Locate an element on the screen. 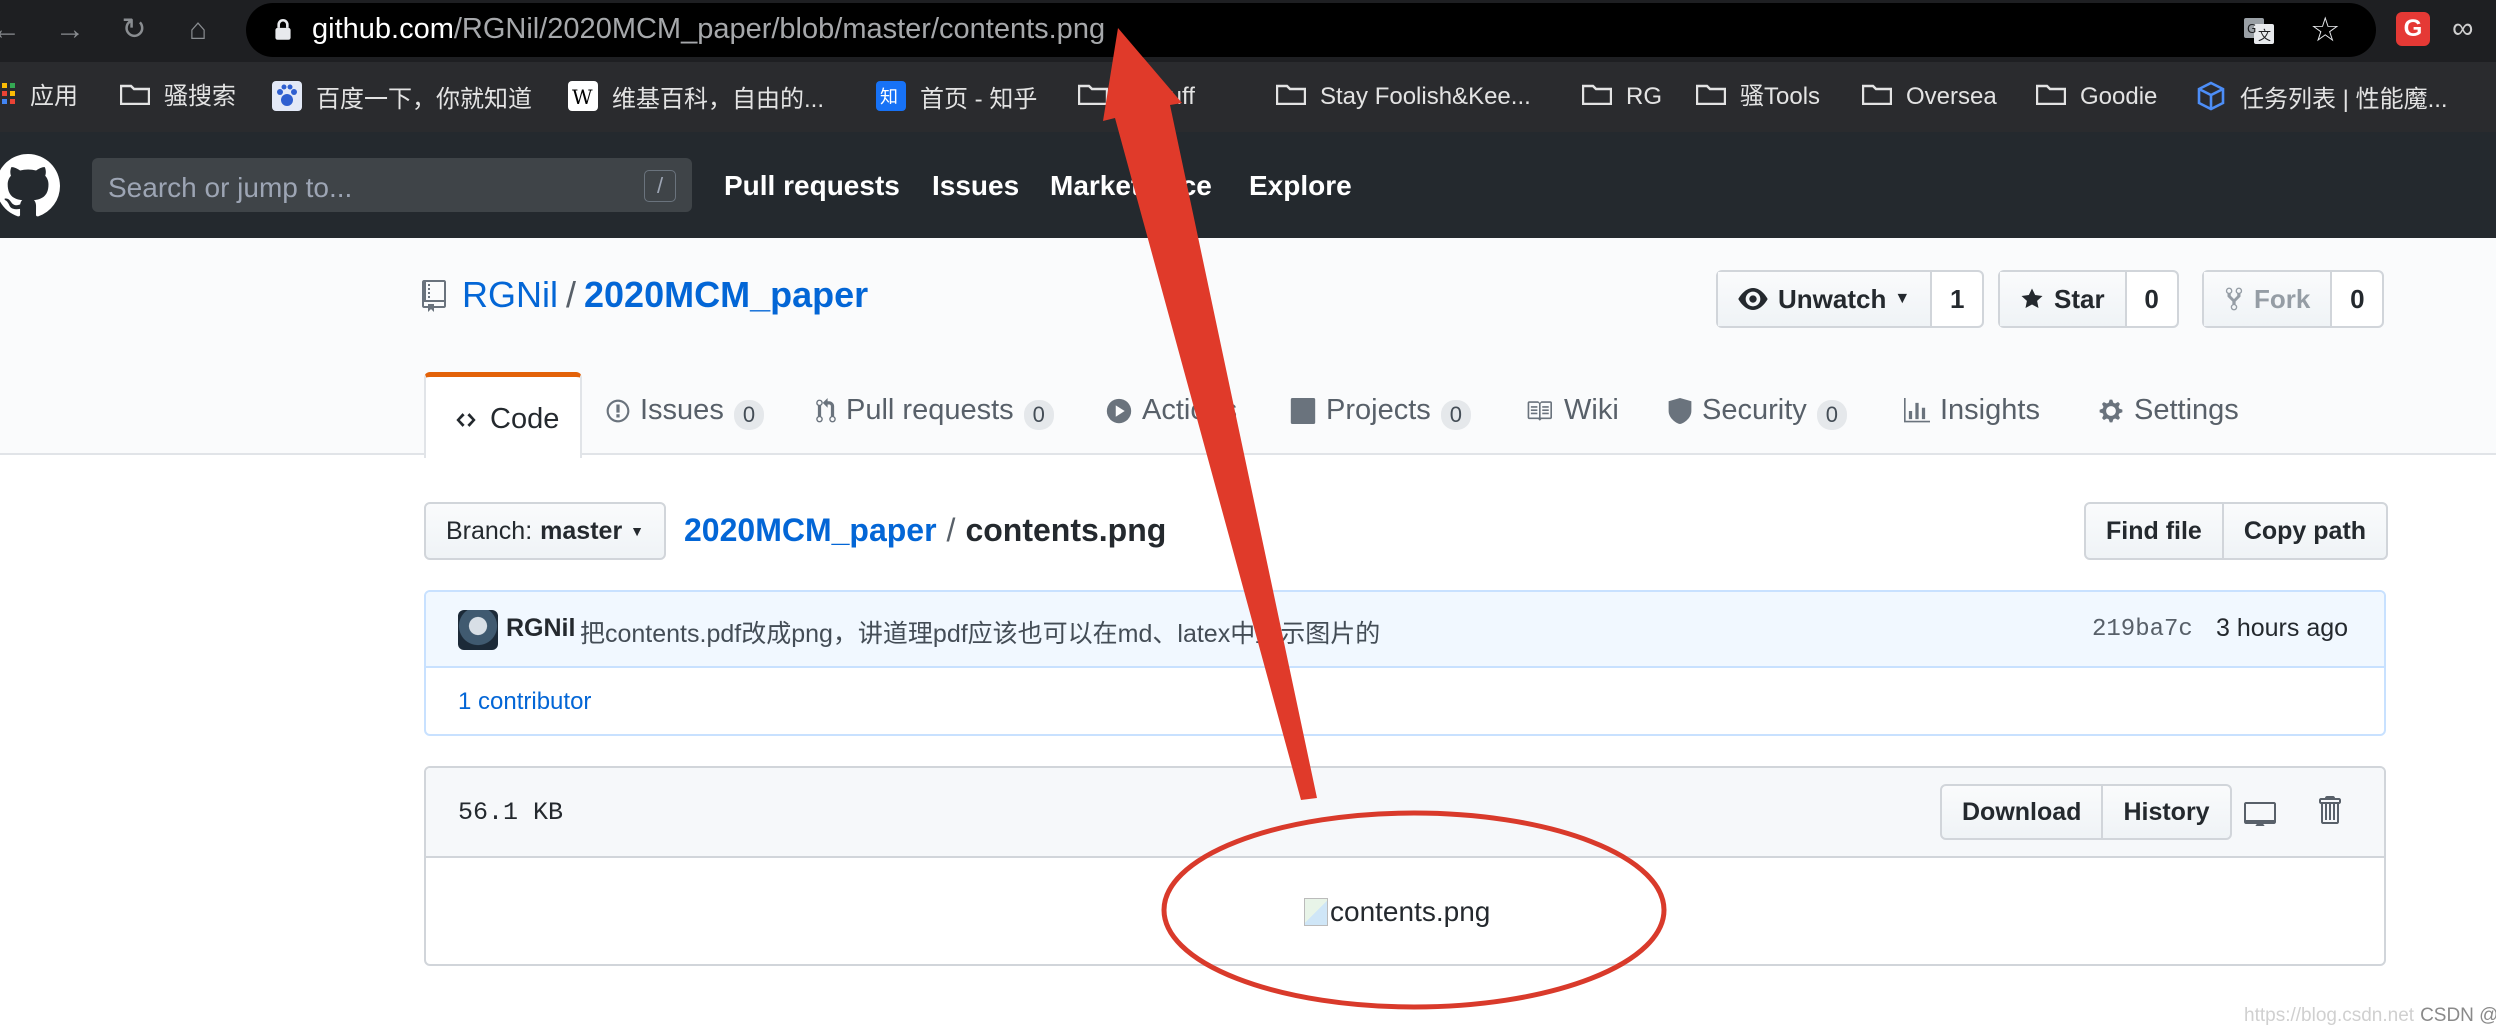  translate-icon: G 文 is located at coordinates (2259, 31).